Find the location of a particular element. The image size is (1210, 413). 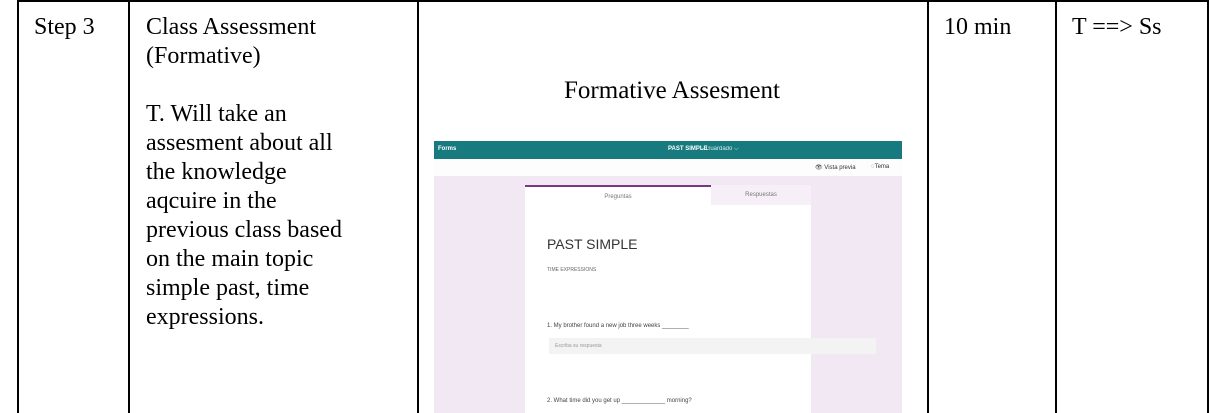

activity-heading-type: (Formative) is located at coordinates (203, 56).